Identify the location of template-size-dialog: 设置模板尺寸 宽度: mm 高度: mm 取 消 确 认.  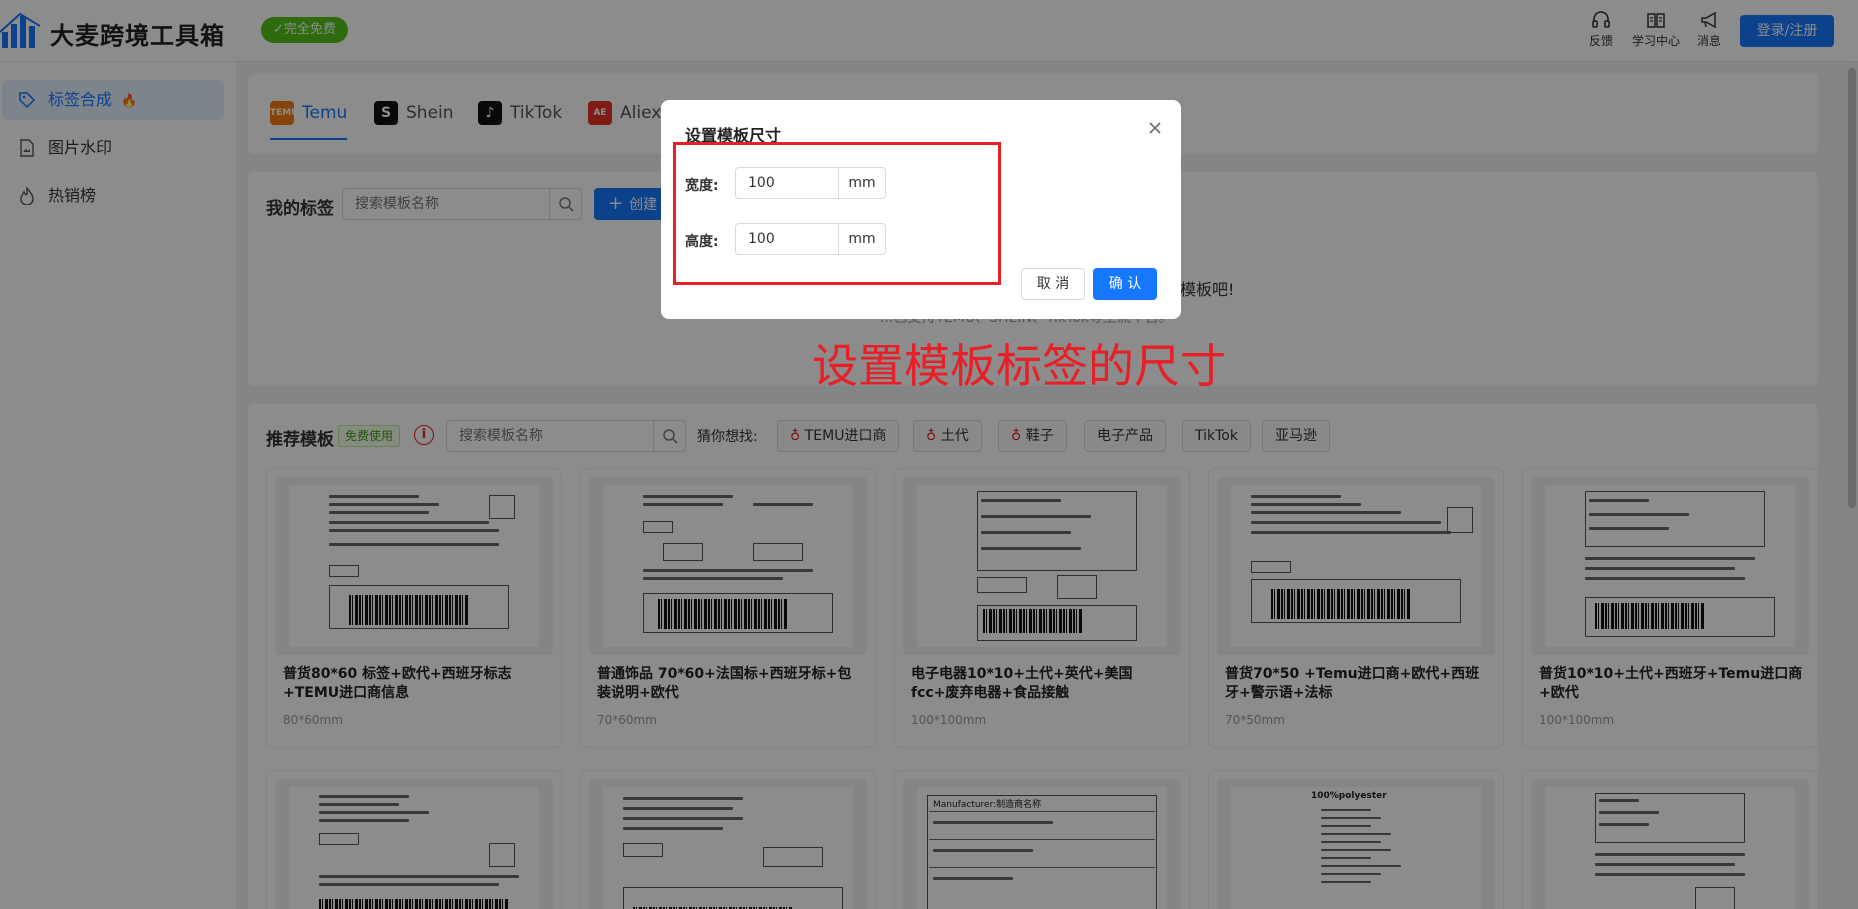
(921, 209).